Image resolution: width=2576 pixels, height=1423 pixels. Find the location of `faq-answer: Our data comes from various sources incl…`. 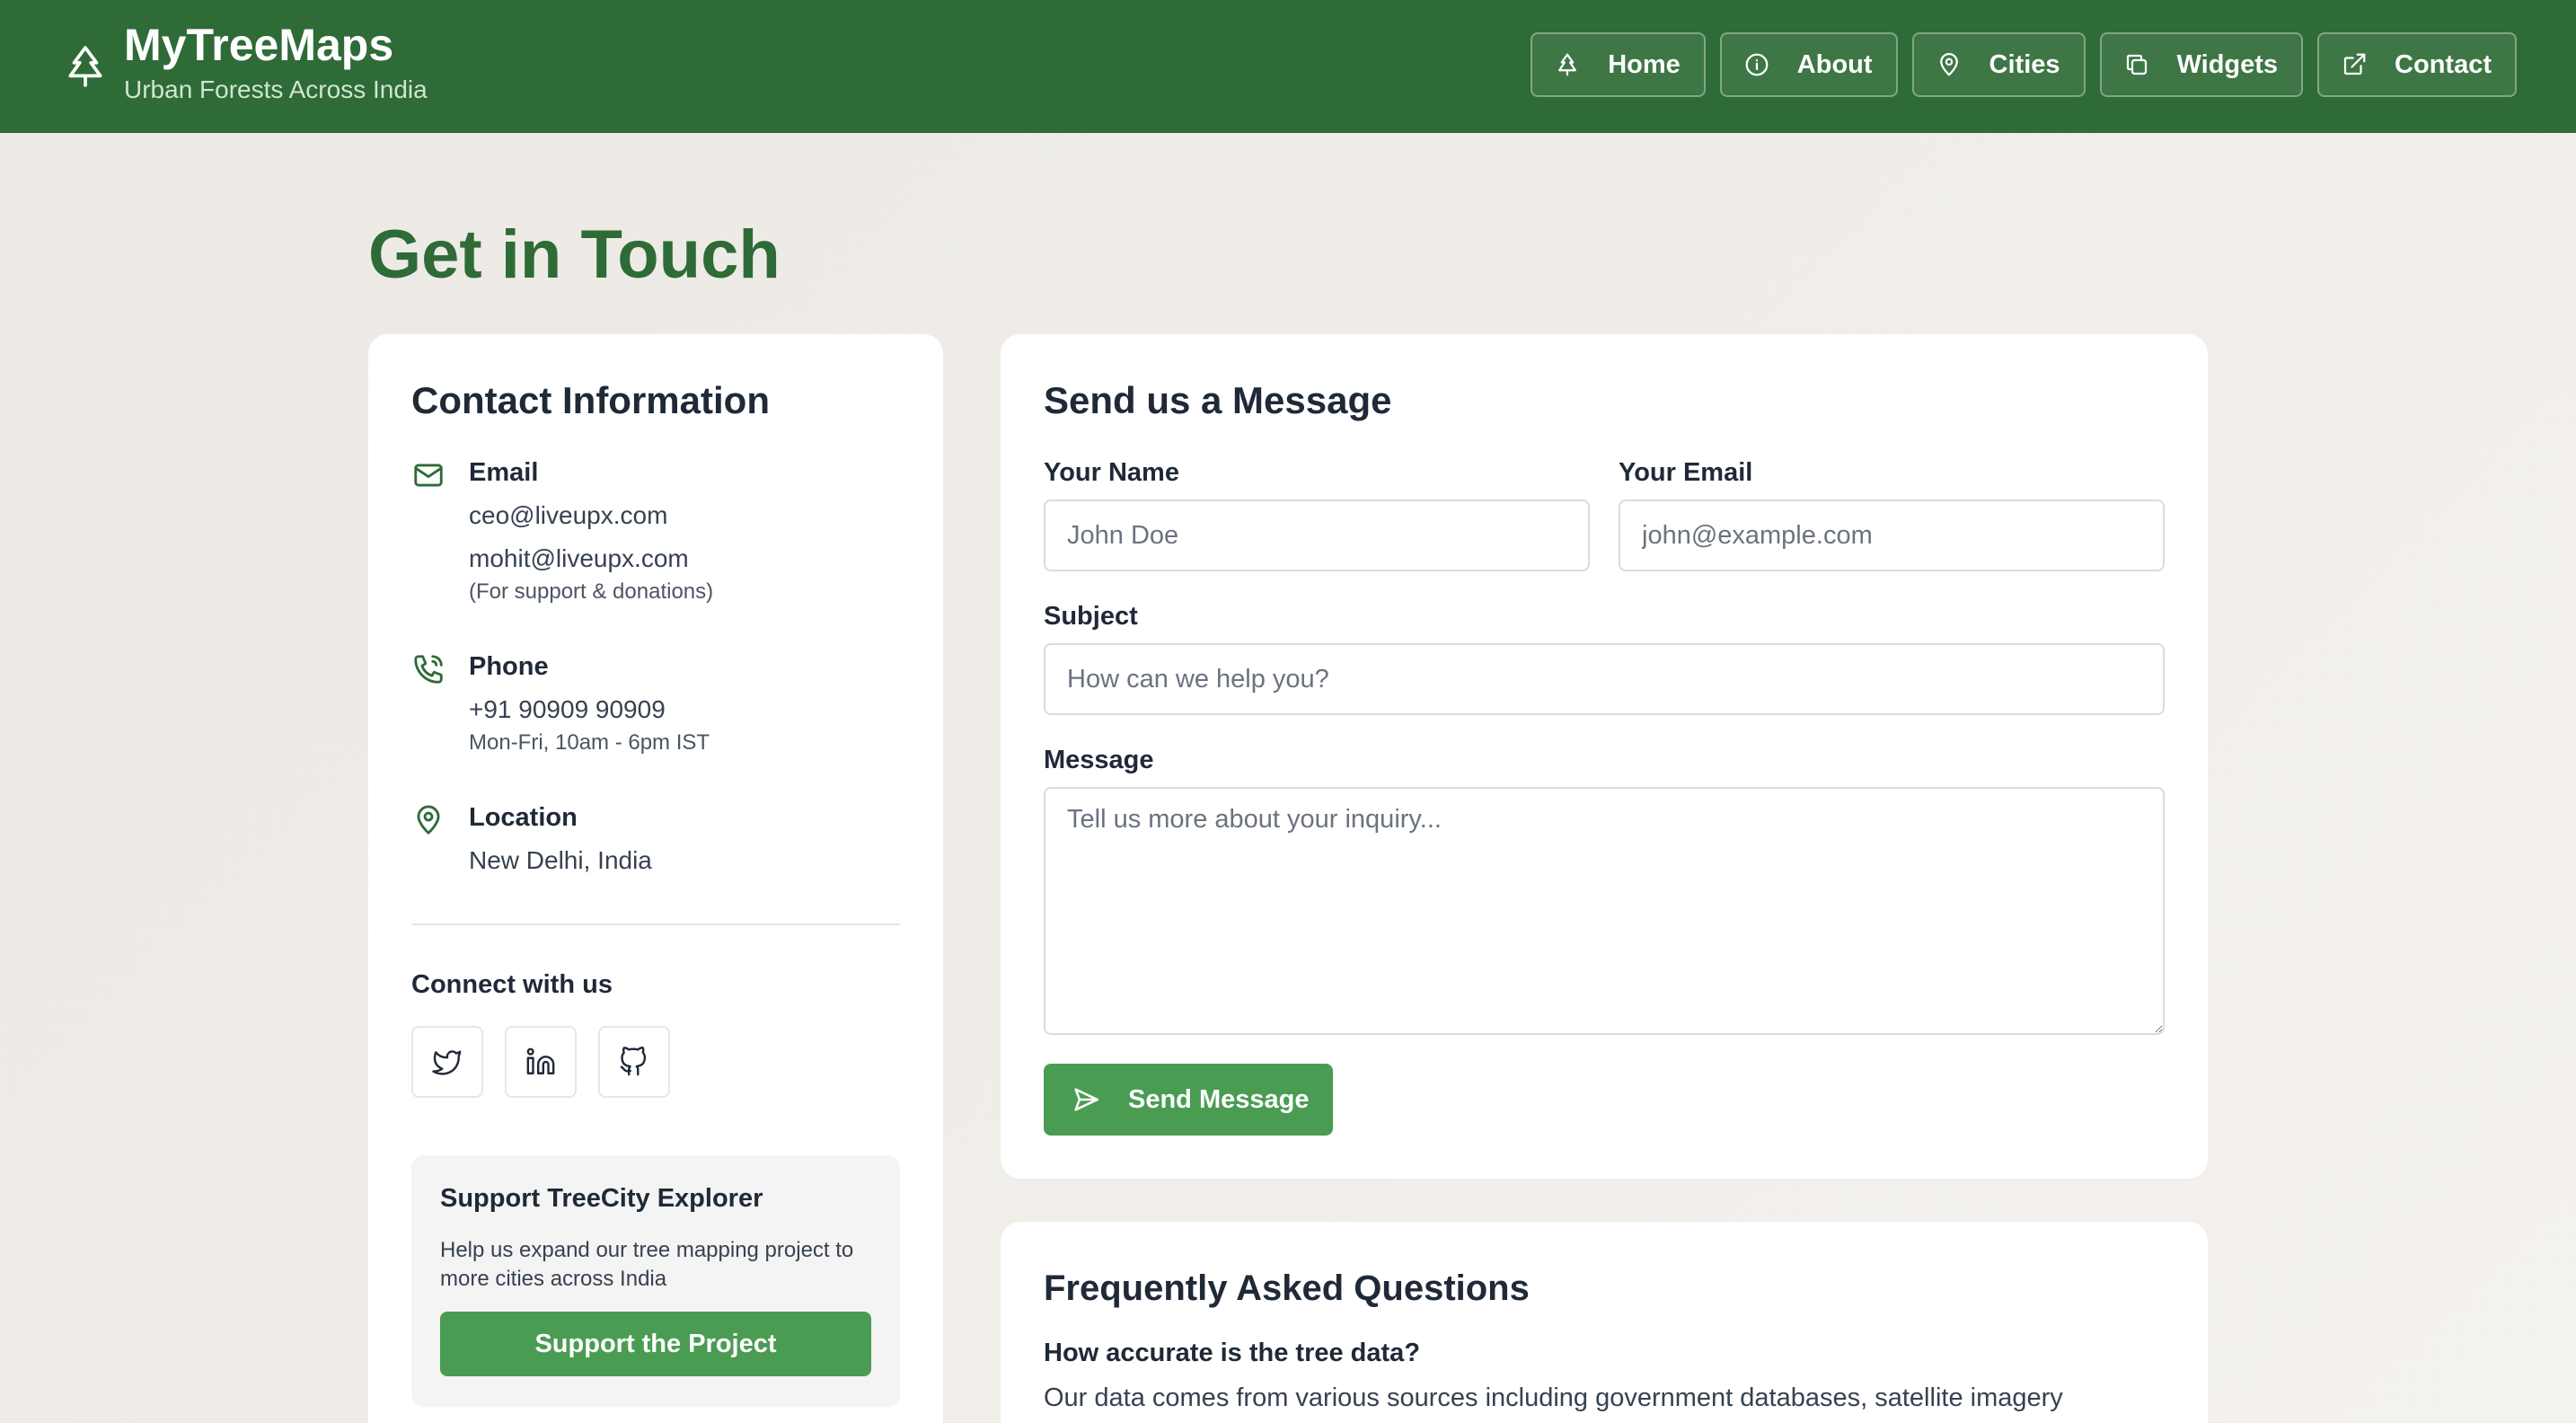

faq-answer: Our data comes from various sources incl… is located at coordinates (1553, 1398).